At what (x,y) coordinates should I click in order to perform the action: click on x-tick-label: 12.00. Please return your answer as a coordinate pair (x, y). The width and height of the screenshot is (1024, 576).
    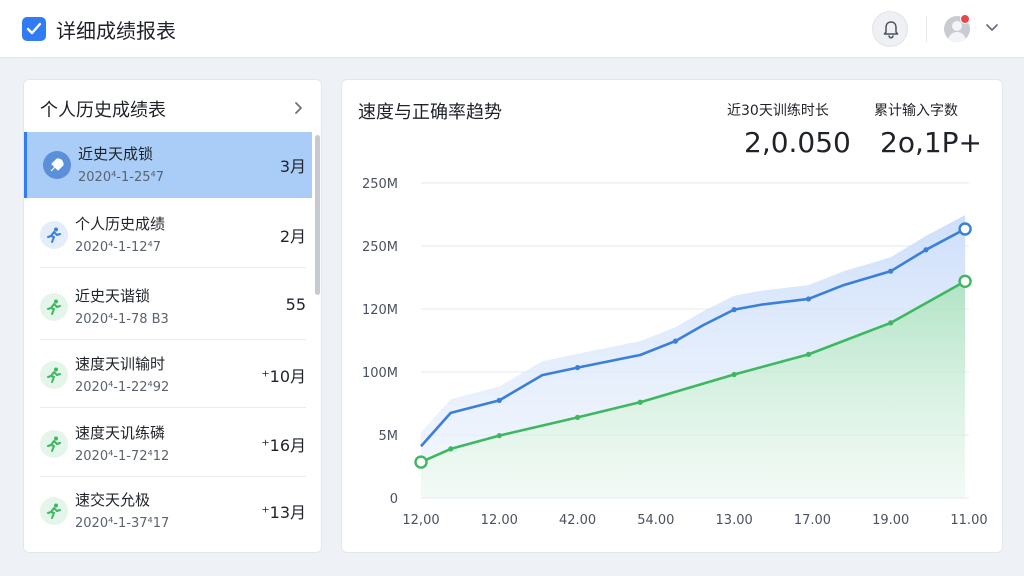
    Looking at the image, I should click on (499, 520).